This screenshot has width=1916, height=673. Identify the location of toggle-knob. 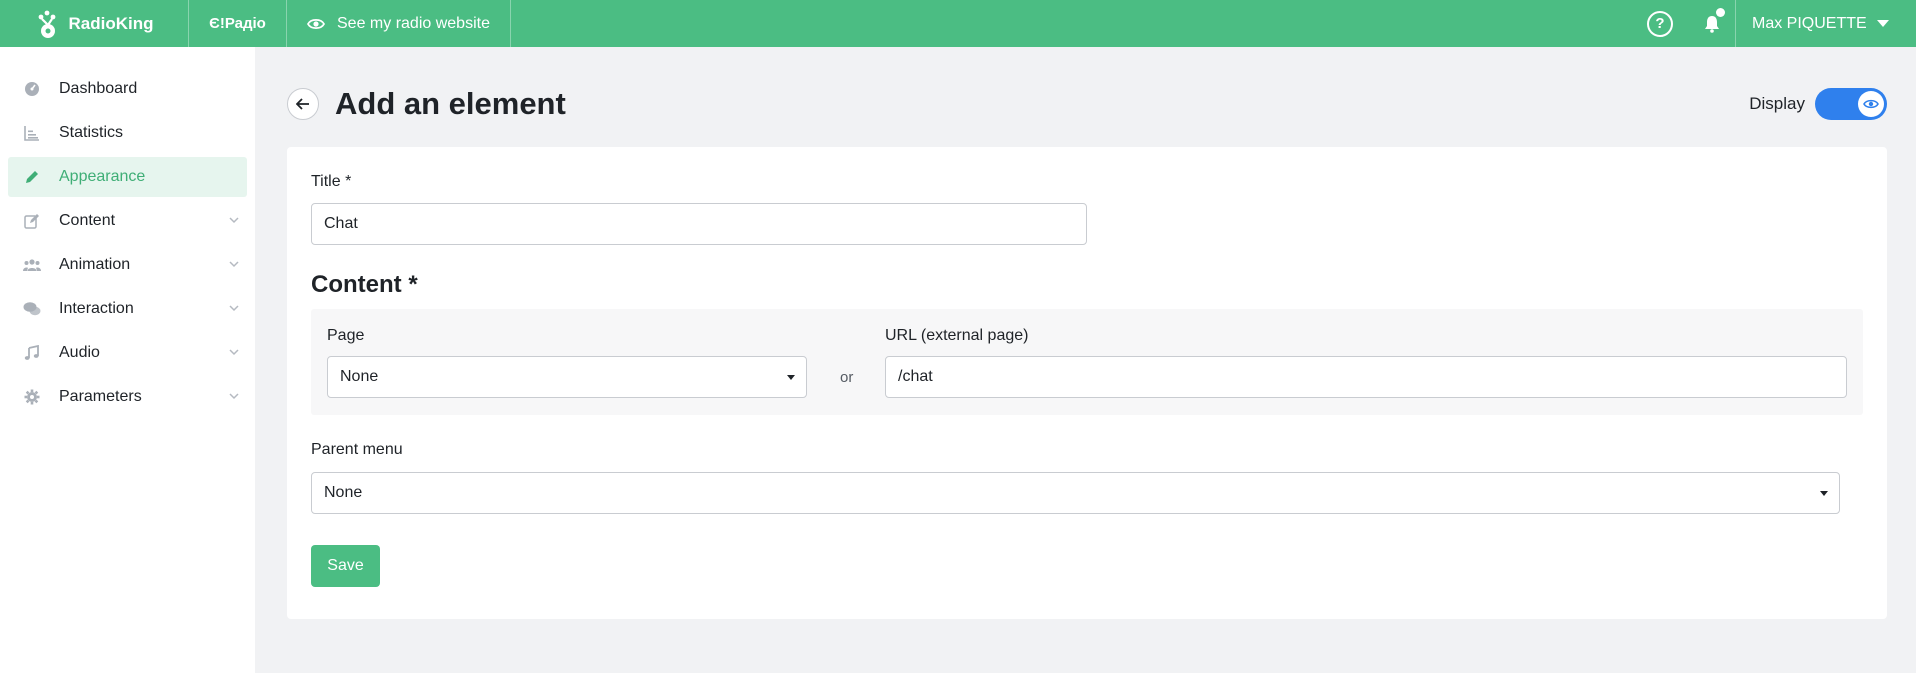
(1871, 104).